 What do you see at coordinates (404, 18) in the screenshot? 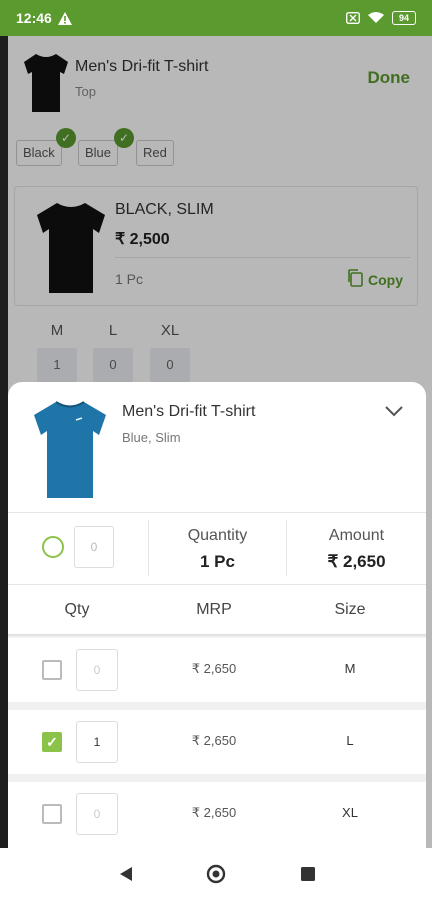
I see `battery-icon: 94` at bounding box center [404, 18].